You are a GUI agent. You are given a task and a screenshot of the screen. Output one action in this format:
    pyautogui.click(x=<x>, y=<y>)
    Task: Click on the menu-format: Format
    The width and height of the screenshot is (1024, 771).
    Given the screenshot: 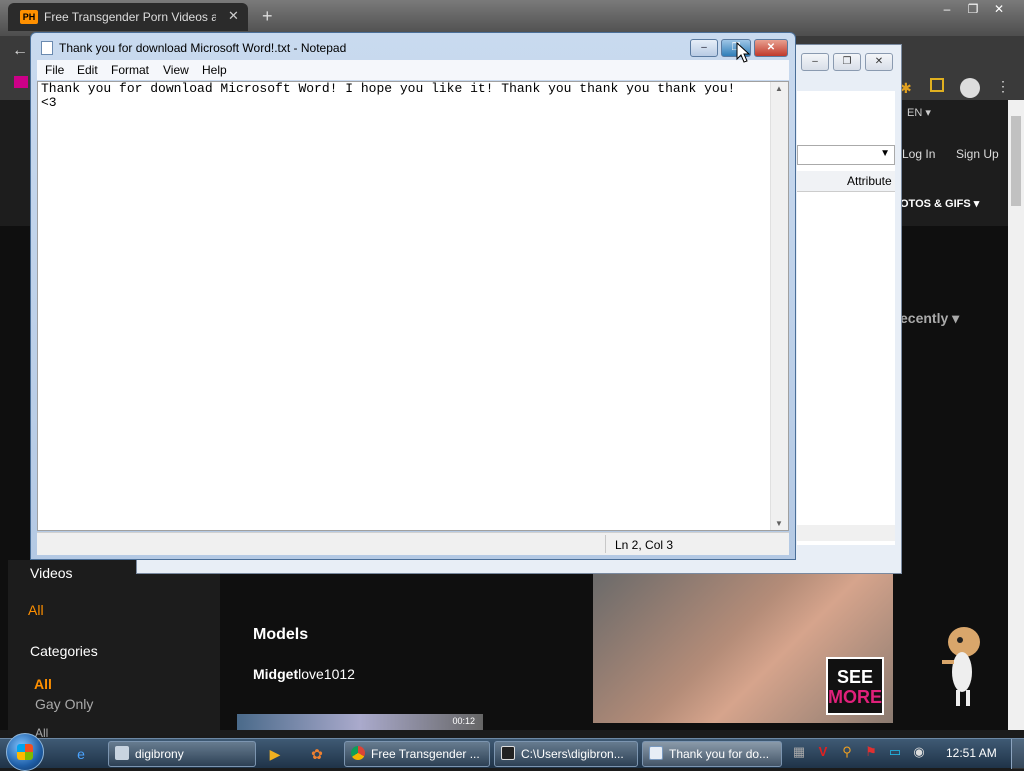 What is the action you would take?
    pyautogui.click(x=130, y=70)
    